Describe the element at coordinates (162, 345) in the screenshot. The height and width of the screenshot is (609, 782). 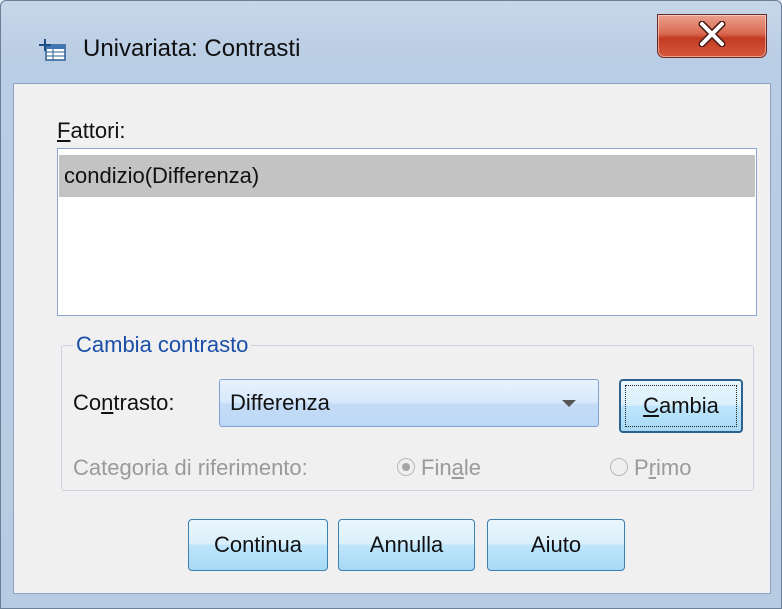
I see `change-contrast-group-label: Cambia contrasto` at that location.